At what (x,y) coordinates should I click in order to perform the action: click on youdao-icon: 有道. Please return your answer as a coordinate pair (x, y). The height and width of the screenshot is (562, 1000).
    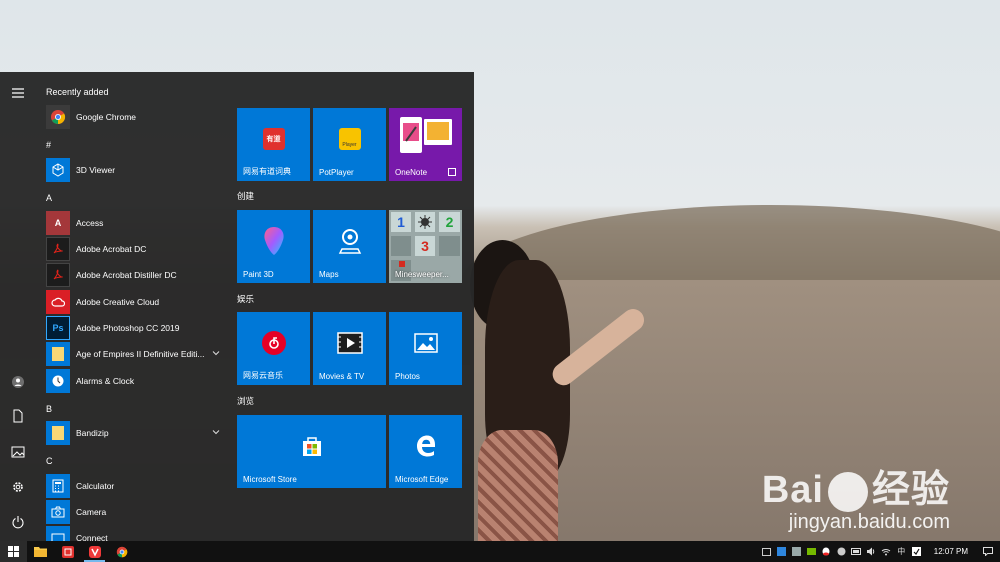
    Looking at the image, I should click on (273, 138).